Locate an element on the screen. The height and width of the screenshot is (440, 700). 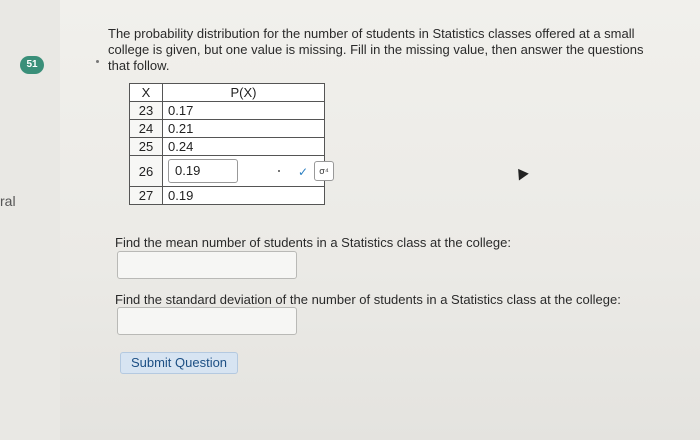
header-x: X is located at coordinates (146, 92).